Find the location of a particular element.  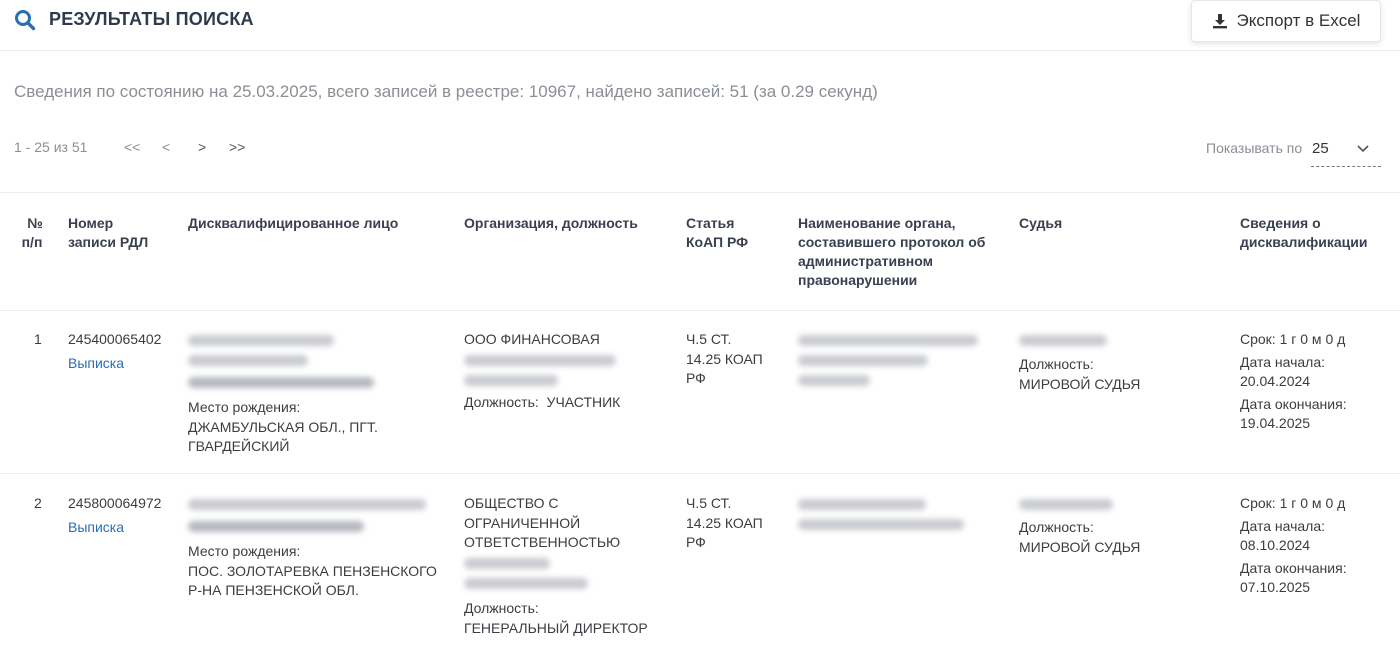

col-header-line: Дисквалифицированное лицо is located at coordinates (293, 223).